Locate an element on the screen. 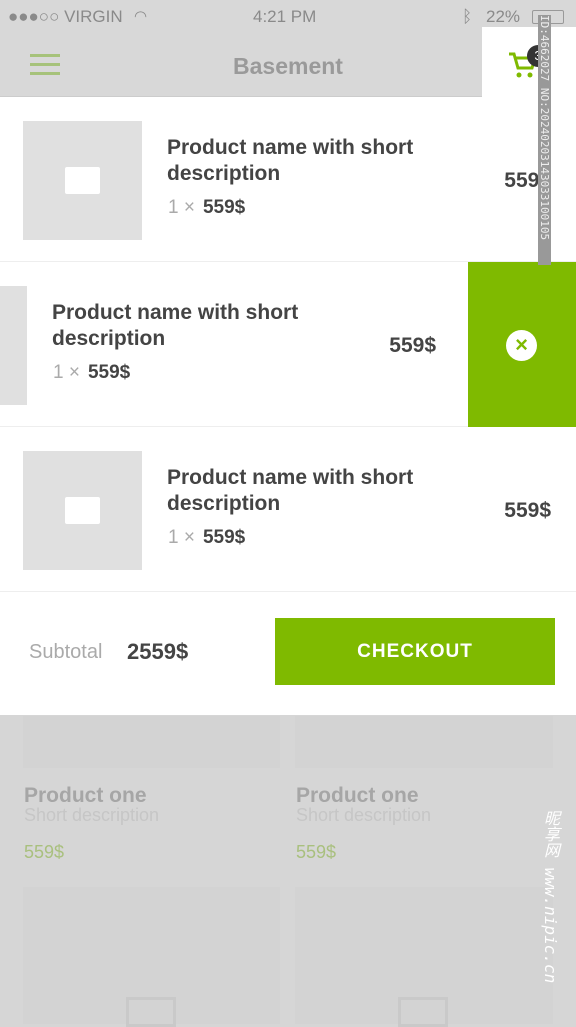 Image resolution: width=576 pixels, height=1027 pixels. cart-button: 3 is located at coordinates (529, 62).